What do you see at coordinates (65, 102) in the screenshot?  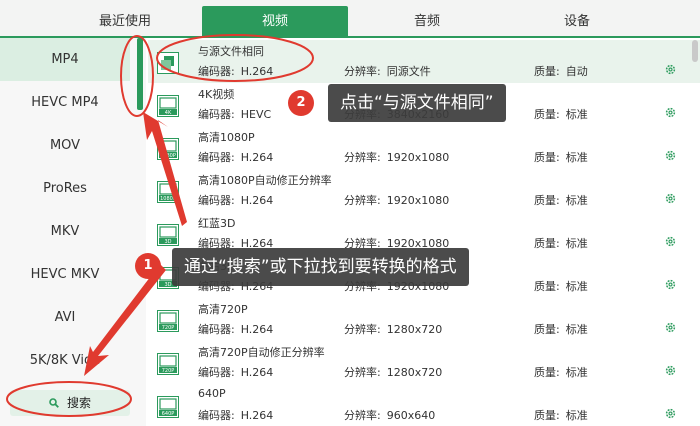 I see `sidebar-item-hevc-mp4: HEVC MP4` at bounding box center [65, 102].